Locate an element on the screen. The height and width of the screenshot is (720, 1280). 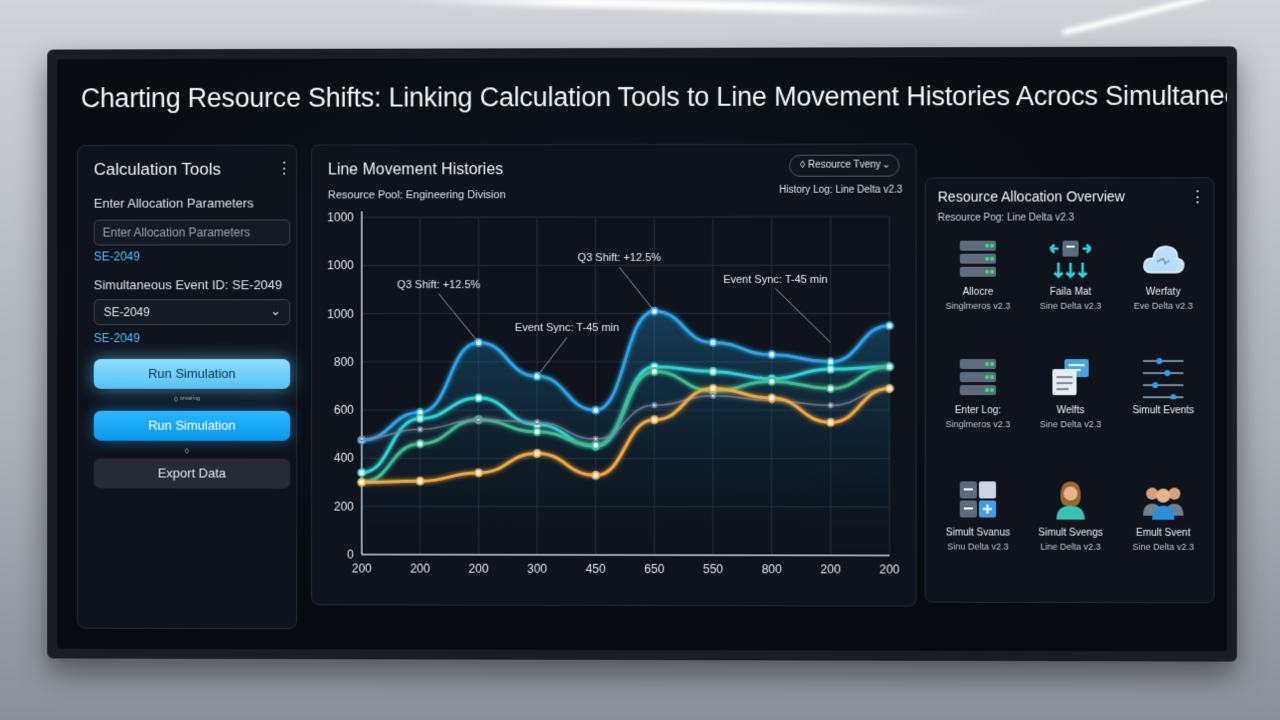
ceiling-light is located at coordinates (690, 9).